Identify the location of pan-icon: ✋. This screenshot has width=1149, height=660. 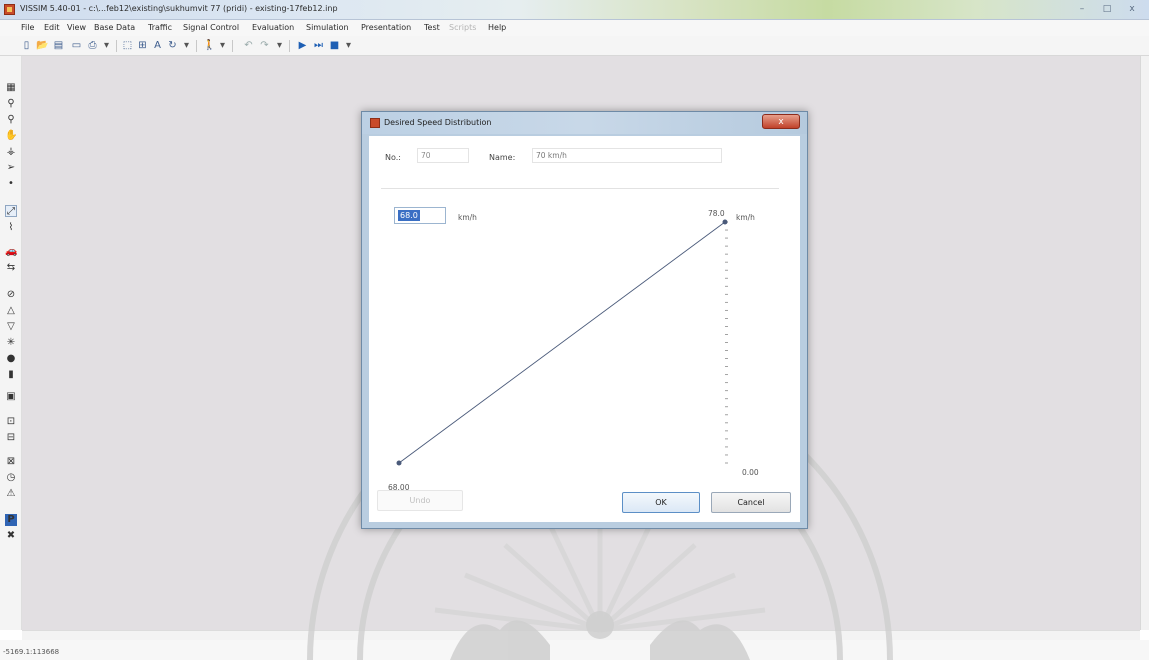
(11, 136).